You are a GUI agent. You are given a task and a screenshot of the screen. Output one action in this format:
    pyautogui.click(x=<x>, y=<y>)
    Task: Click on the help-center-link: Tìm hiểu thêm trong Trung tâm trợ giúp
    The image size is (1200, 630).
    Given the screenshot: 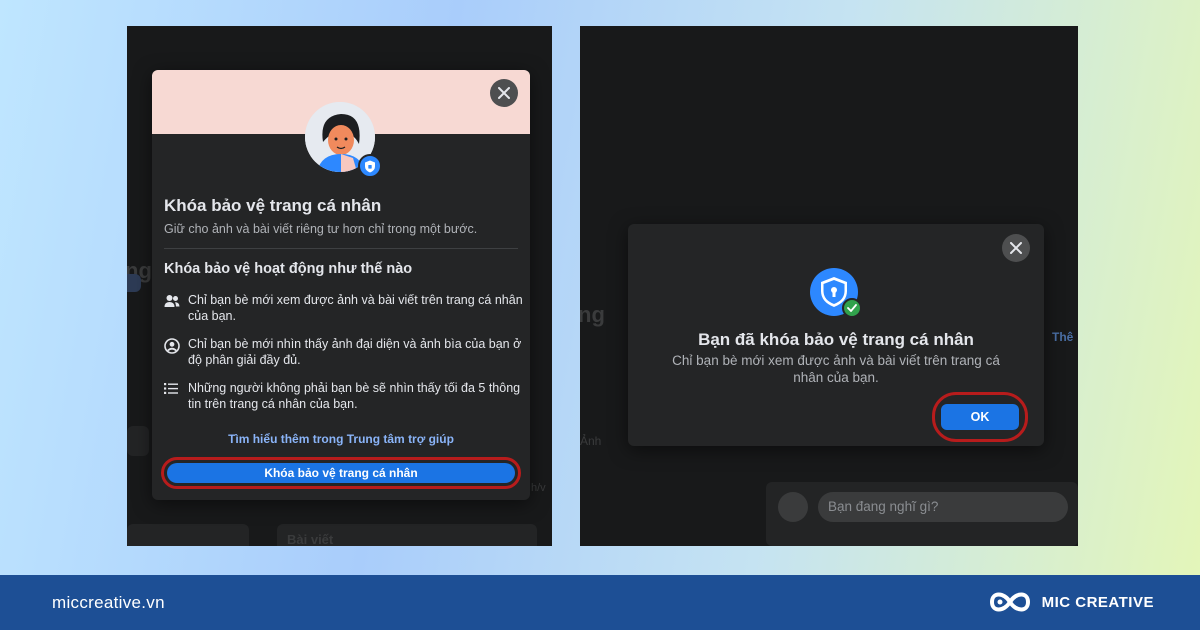 What is the action you would take?
    pyautogui.click(x=341, y=439)
    